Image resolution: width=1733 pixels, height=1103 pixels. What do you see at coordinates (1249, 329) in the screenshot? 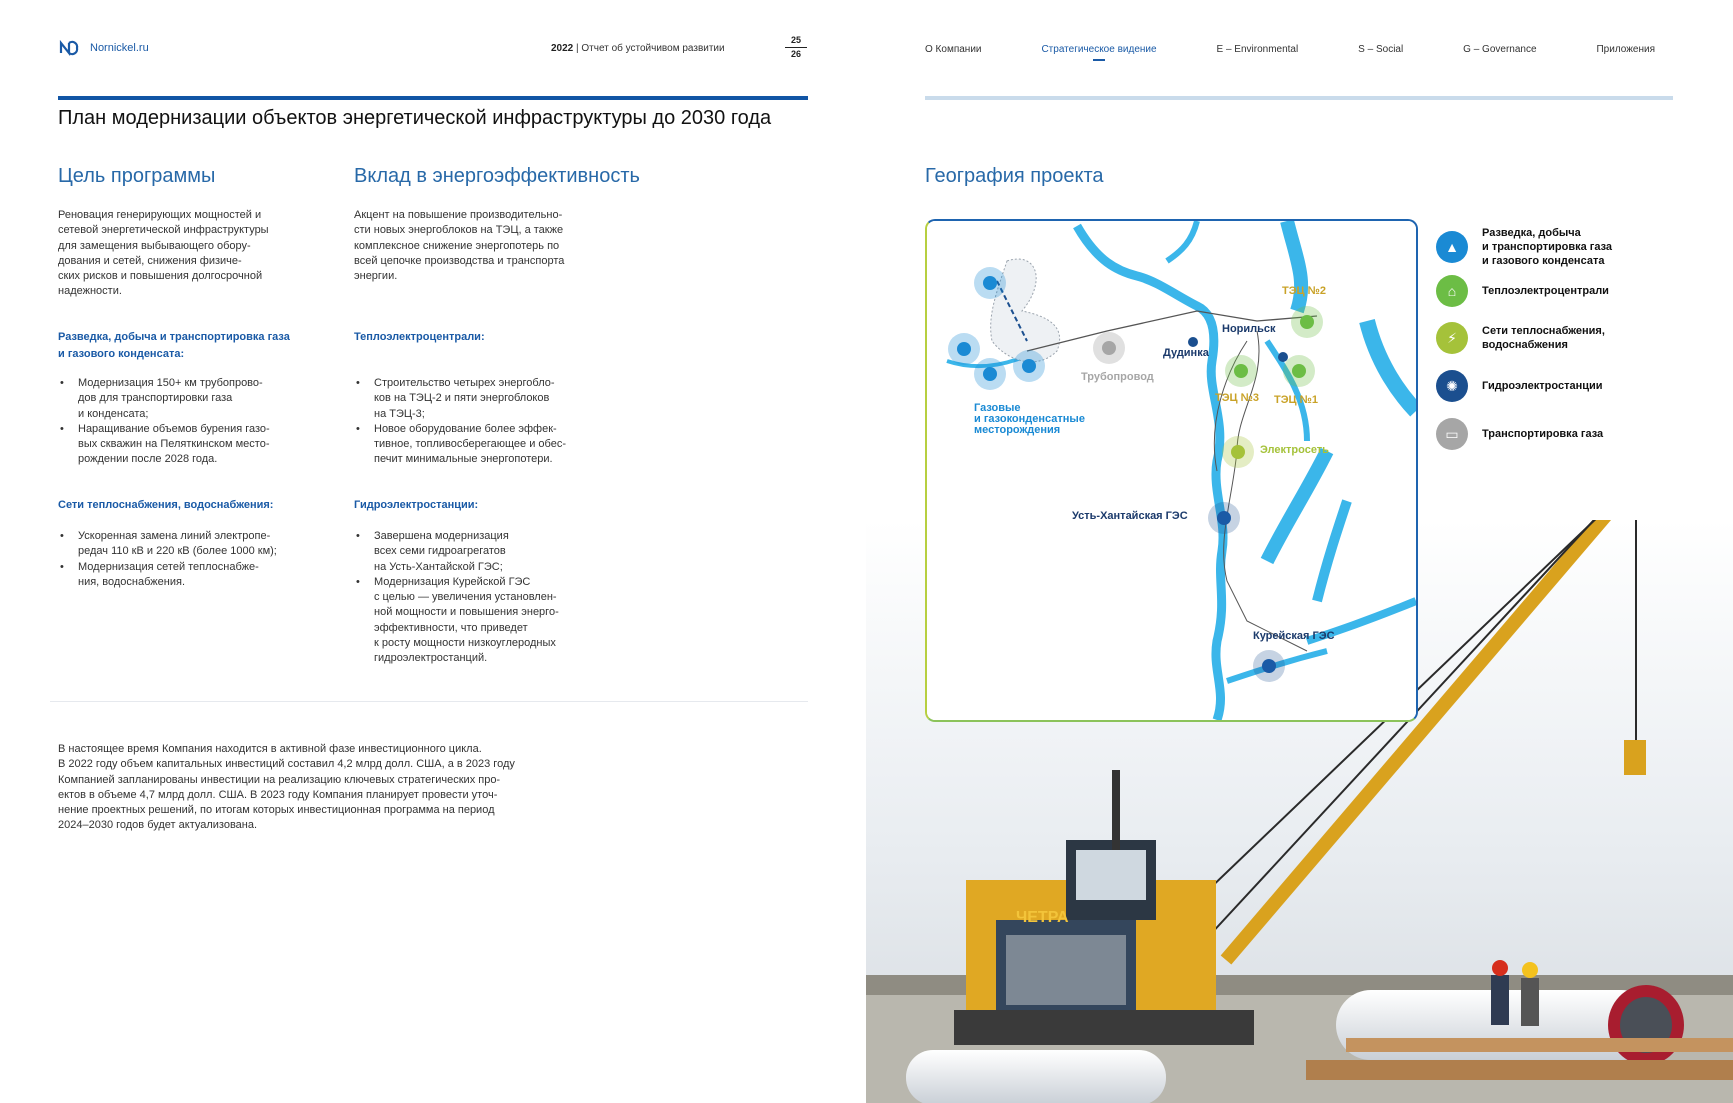
I see `map-label-norilsk: Норильск` at bounding box center [1249, 329].